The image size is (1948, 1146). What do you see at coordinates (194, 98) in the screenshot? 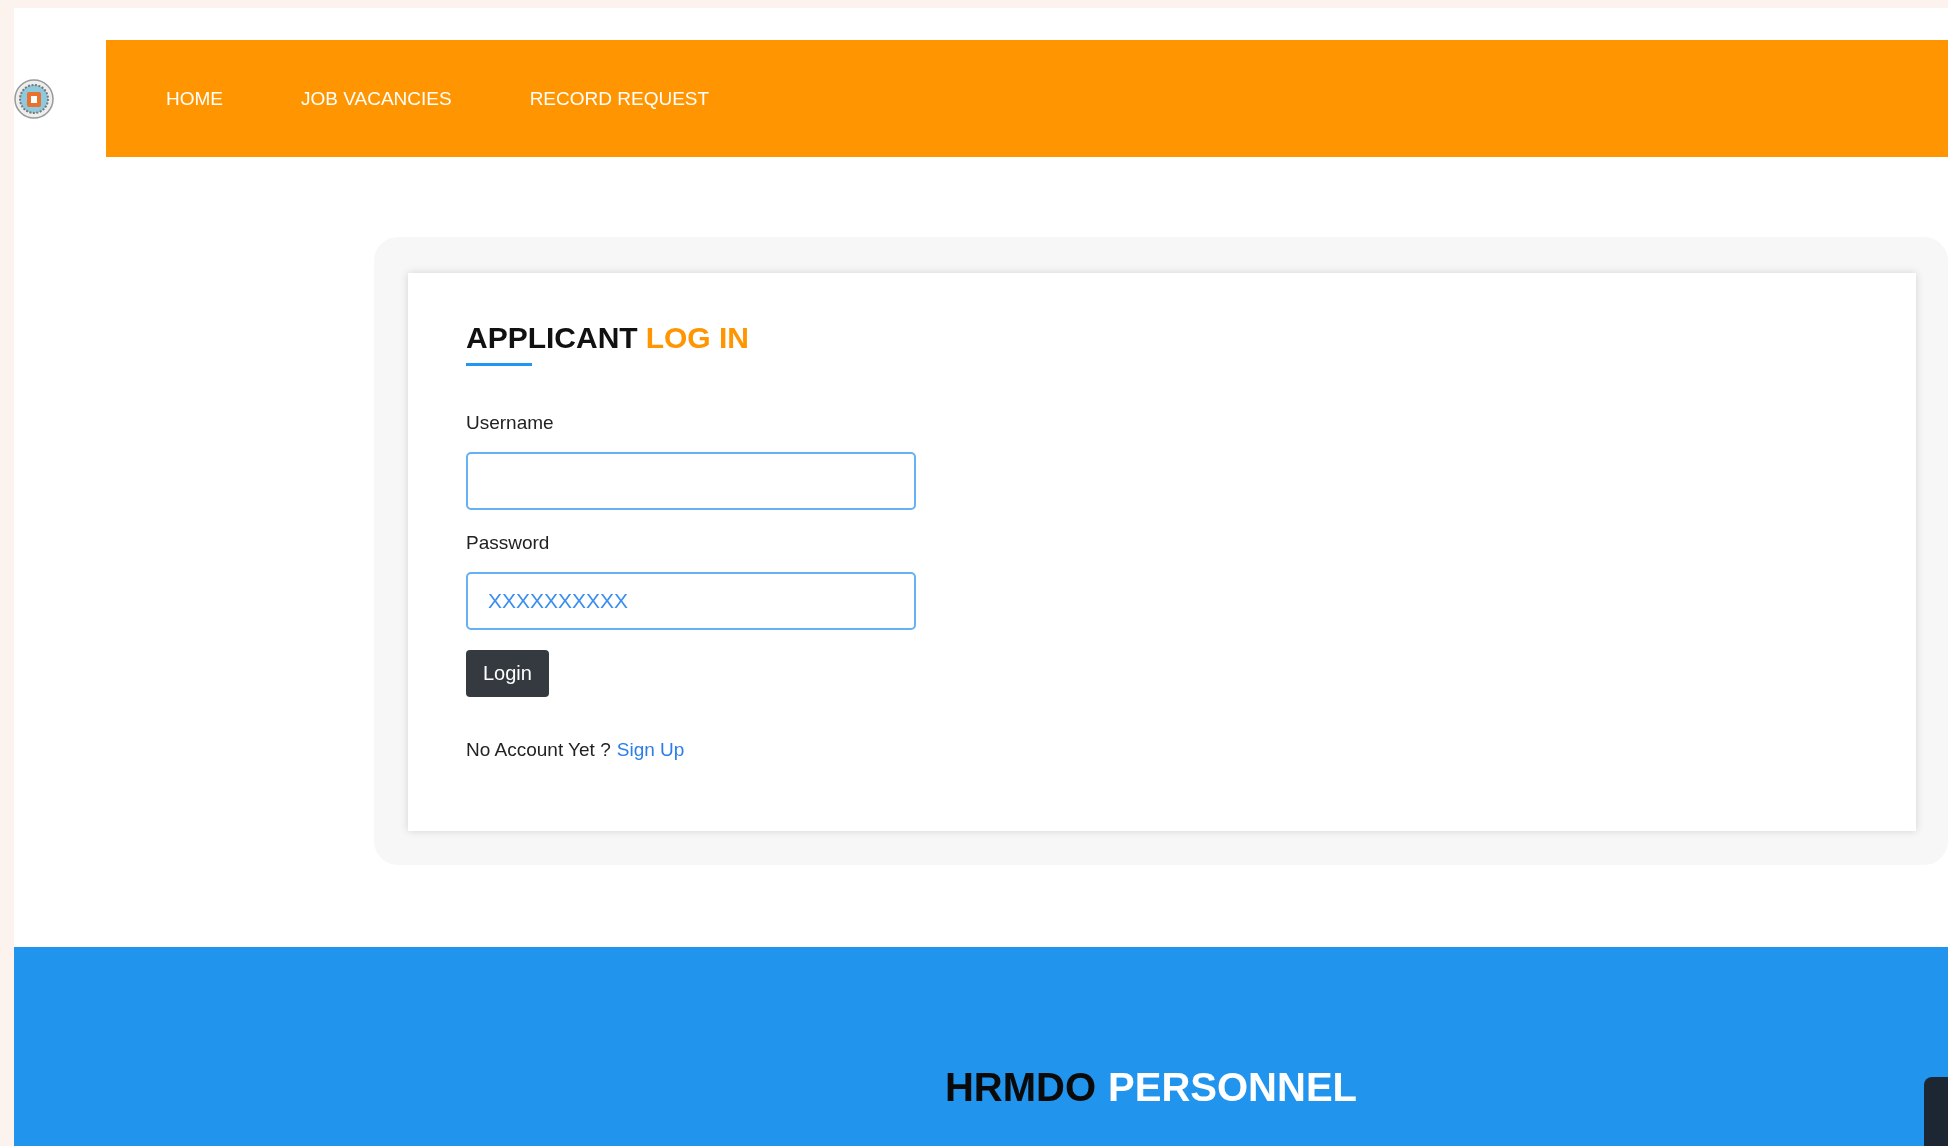
I see `nav-link: HOME` at bounding box center [194, 98].